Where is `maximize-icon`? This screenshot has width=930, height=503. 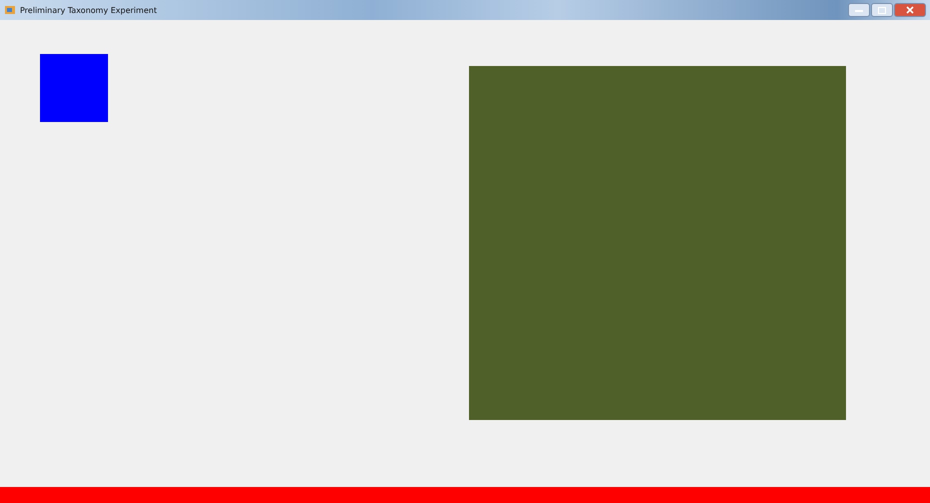
maximize-icon is located at coordinates (882, 10).